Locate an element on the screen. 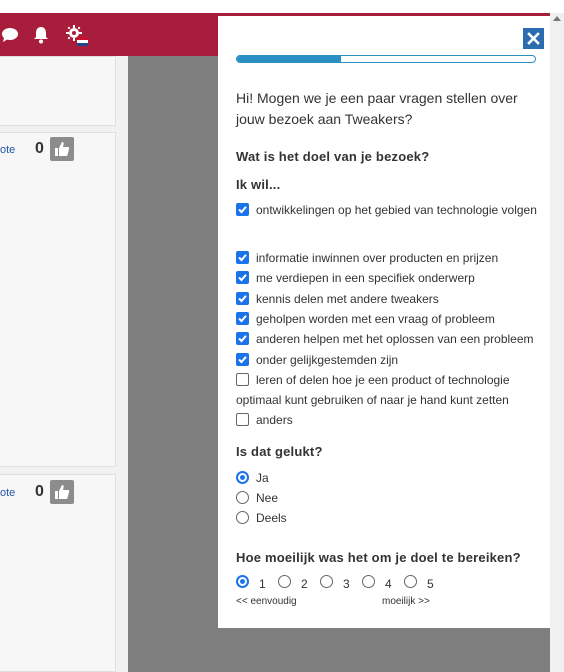  goal-option-label: anders is located at coordinates (274, 420).